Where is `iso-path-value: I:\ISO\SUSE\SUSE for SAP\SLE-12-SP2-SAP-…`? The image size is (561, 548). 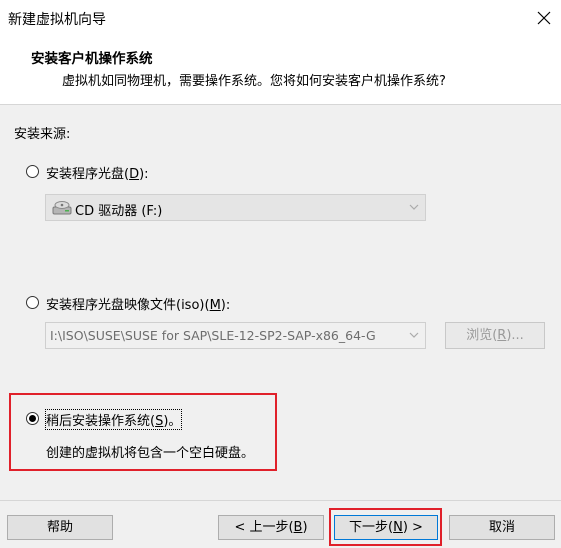 iso-path-value: I:\ISO\SUSE\SUSE for SAP\SLE-12-SP2-SAP-… is located at coordinates (213, 335).